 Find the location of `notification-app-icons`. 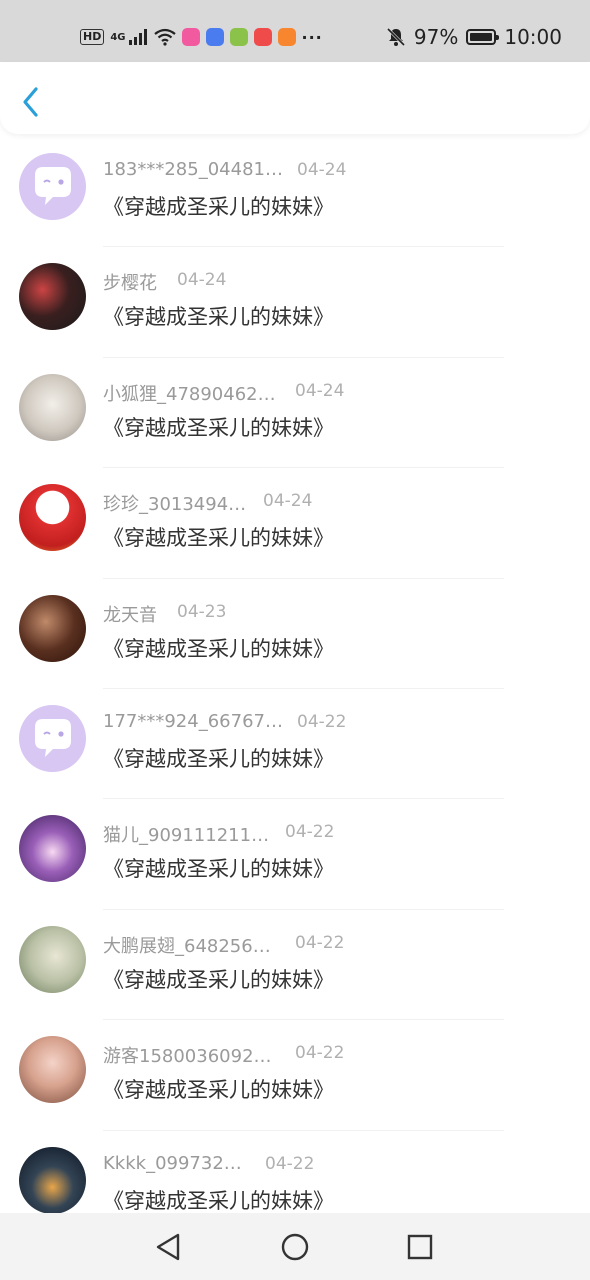

notification-app-icons is located at coordinates (238, 37).